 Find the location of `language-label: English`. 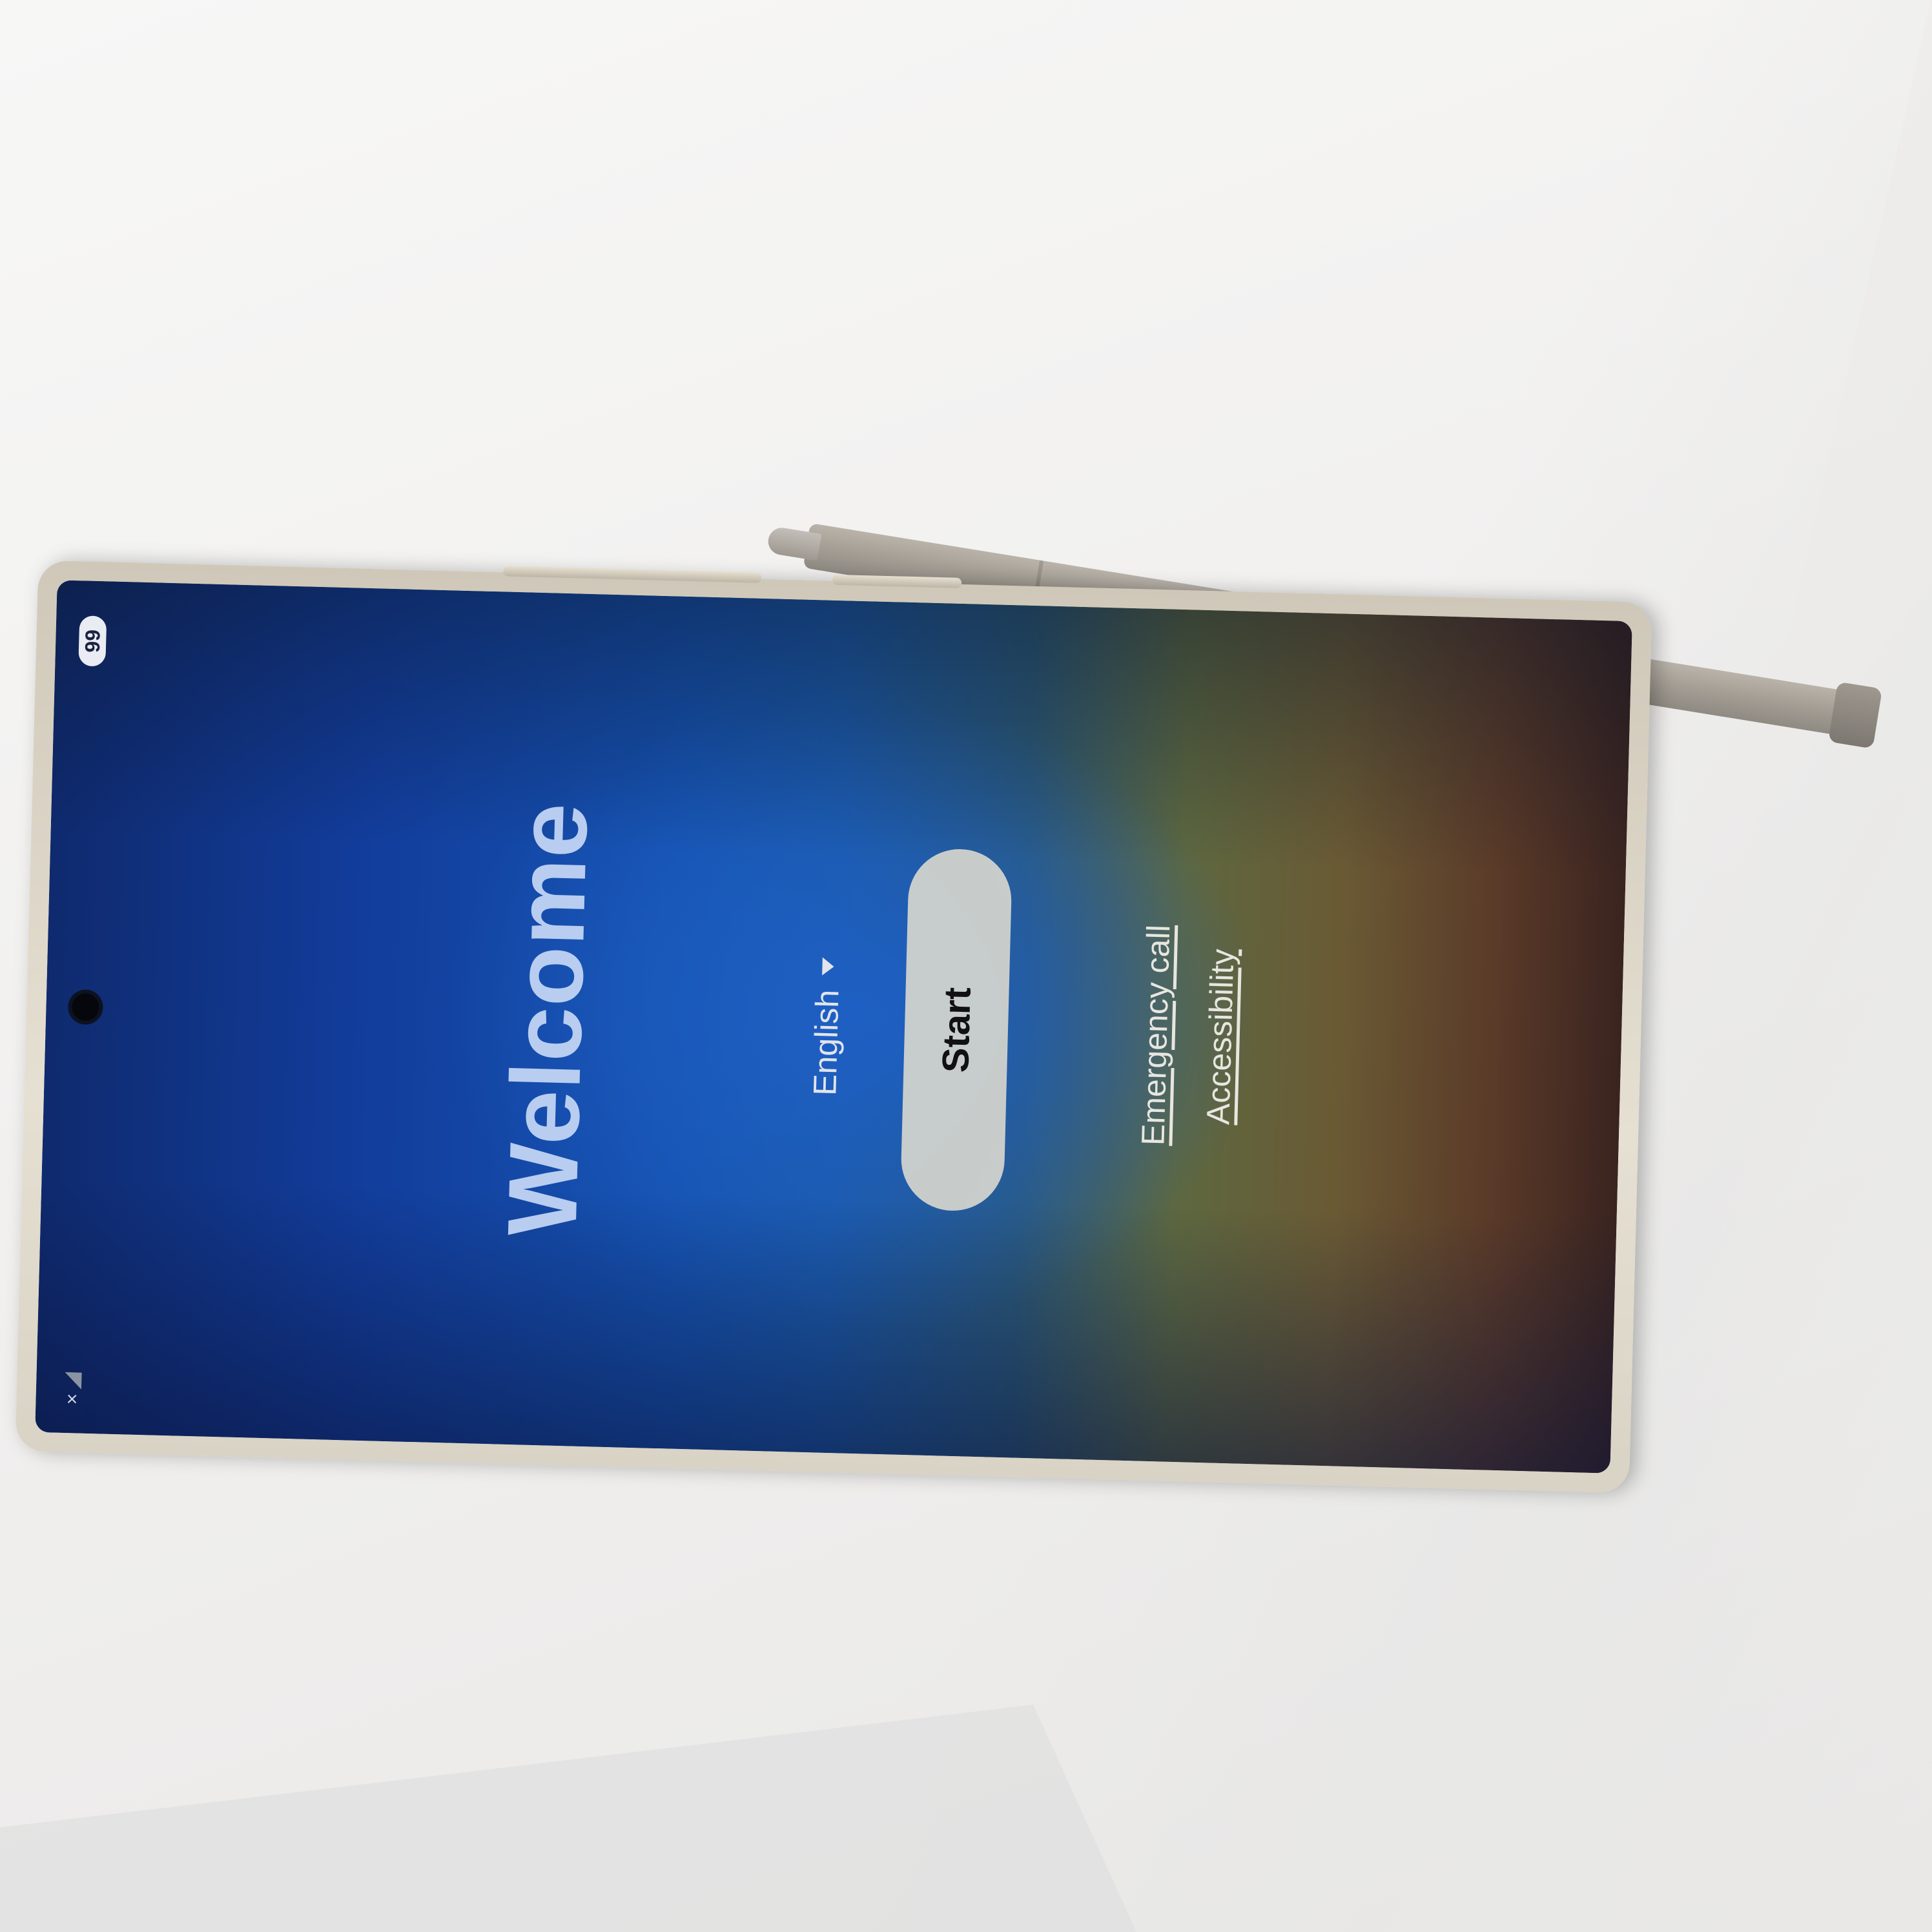

language-label: English is located at coordinates (826, 1042).